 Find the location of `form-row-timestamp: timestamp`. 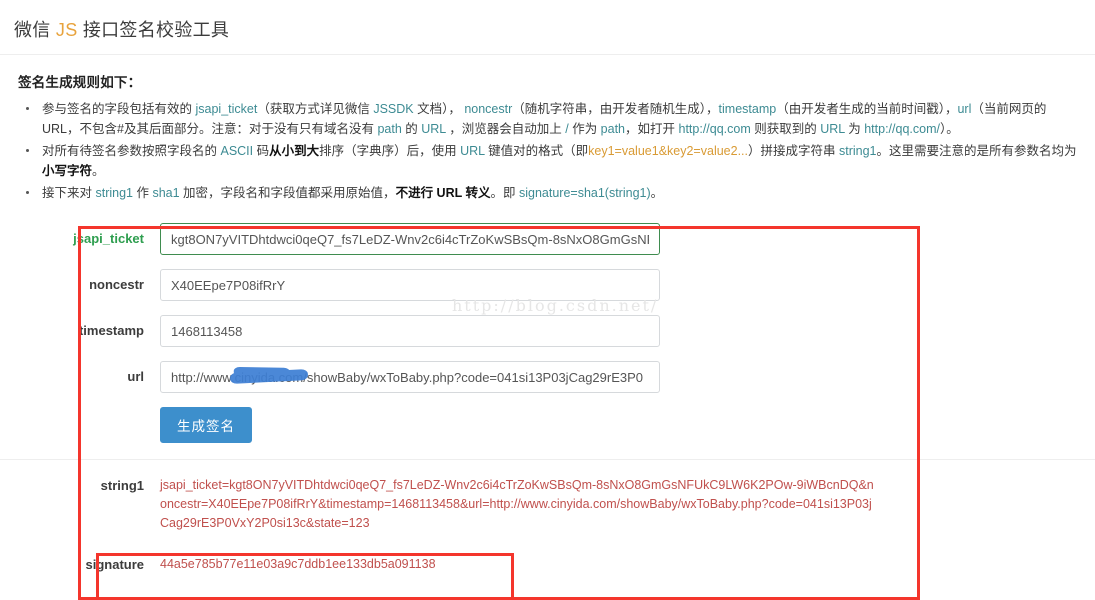

form-row-timestamp: timestamp is located at coordinates (547, 331).